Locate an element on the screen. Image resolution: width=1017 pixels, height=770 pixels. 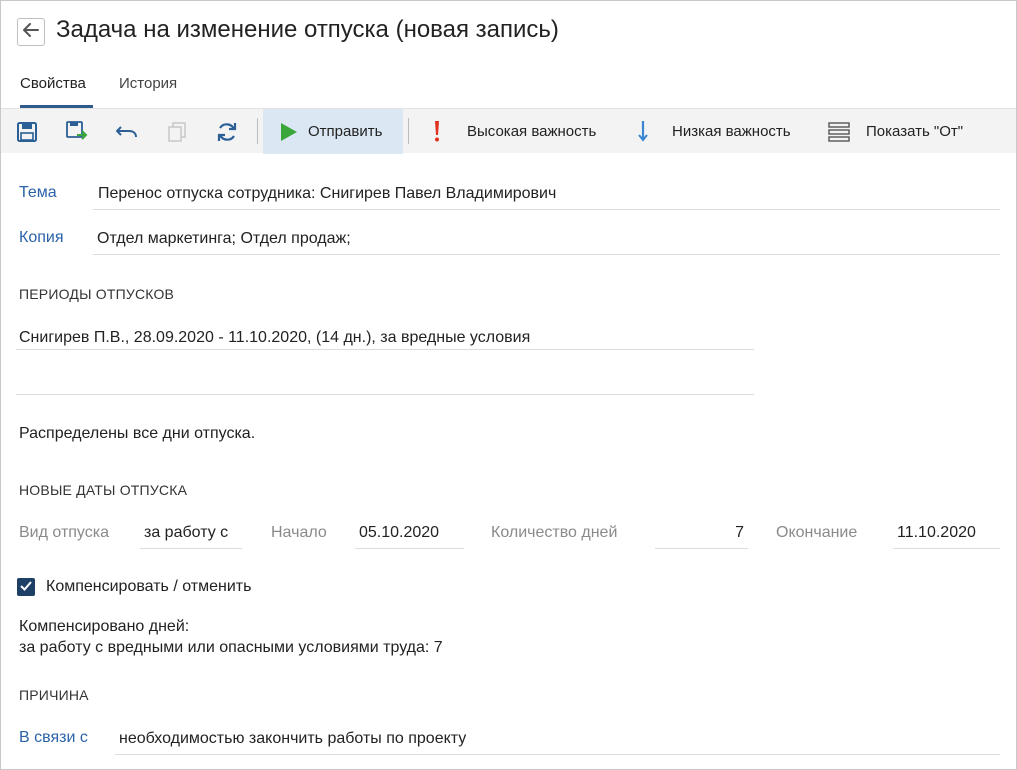
low-importance-label: Низкая важность is located at coordinates (731, 131).